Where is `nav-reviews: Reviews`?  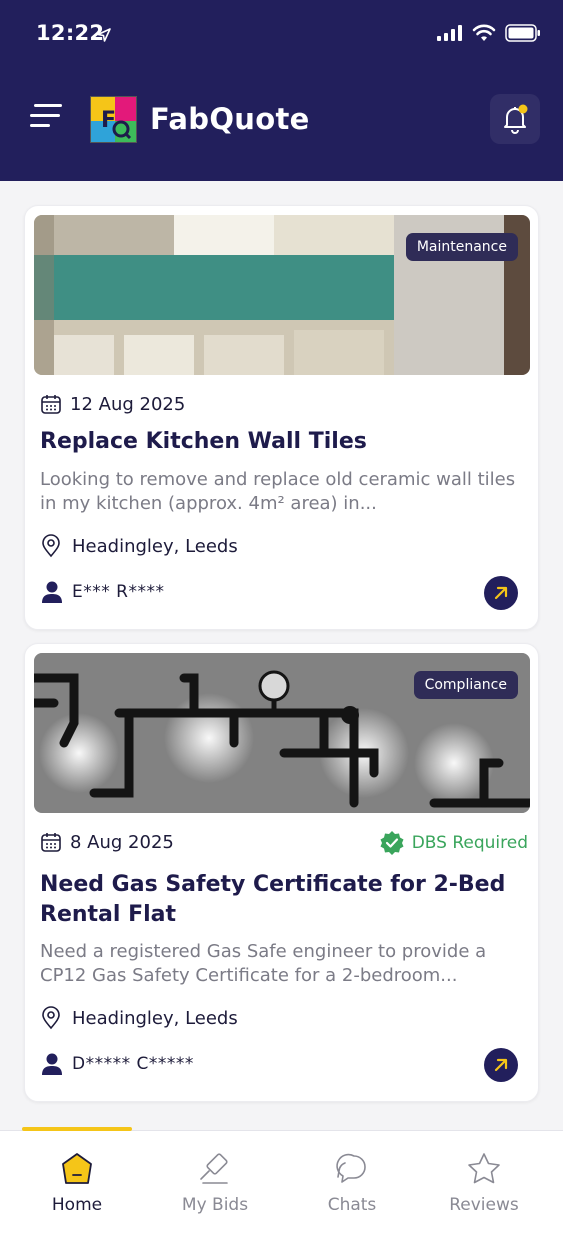
nav-reviews: Reviews is located at coordinates (484, 1183).